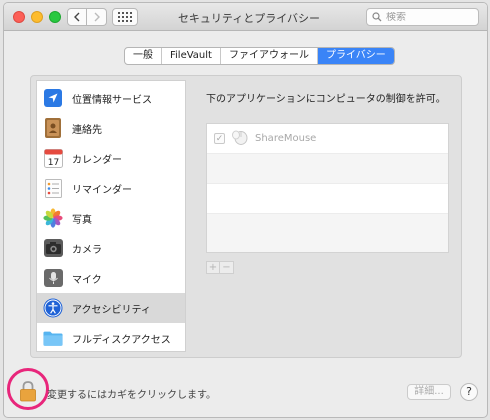 The height and width of the screenshot is (420, 490). I want to click on sharemouse-app-icon, so click(240, 138).